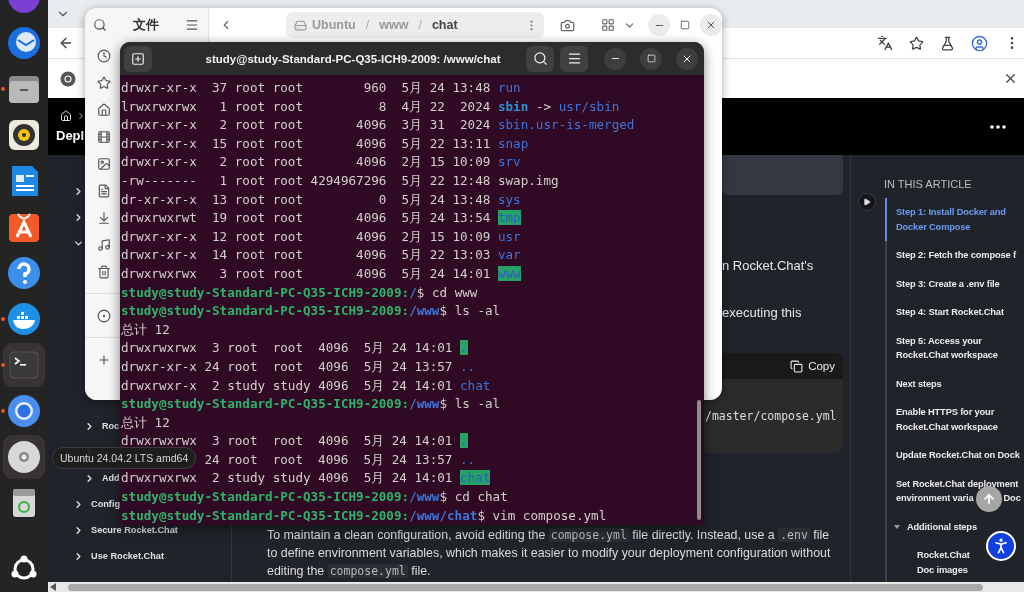 This screenshot has height=592, width=1024. I want to click on copy-icon, so click(797, 366).